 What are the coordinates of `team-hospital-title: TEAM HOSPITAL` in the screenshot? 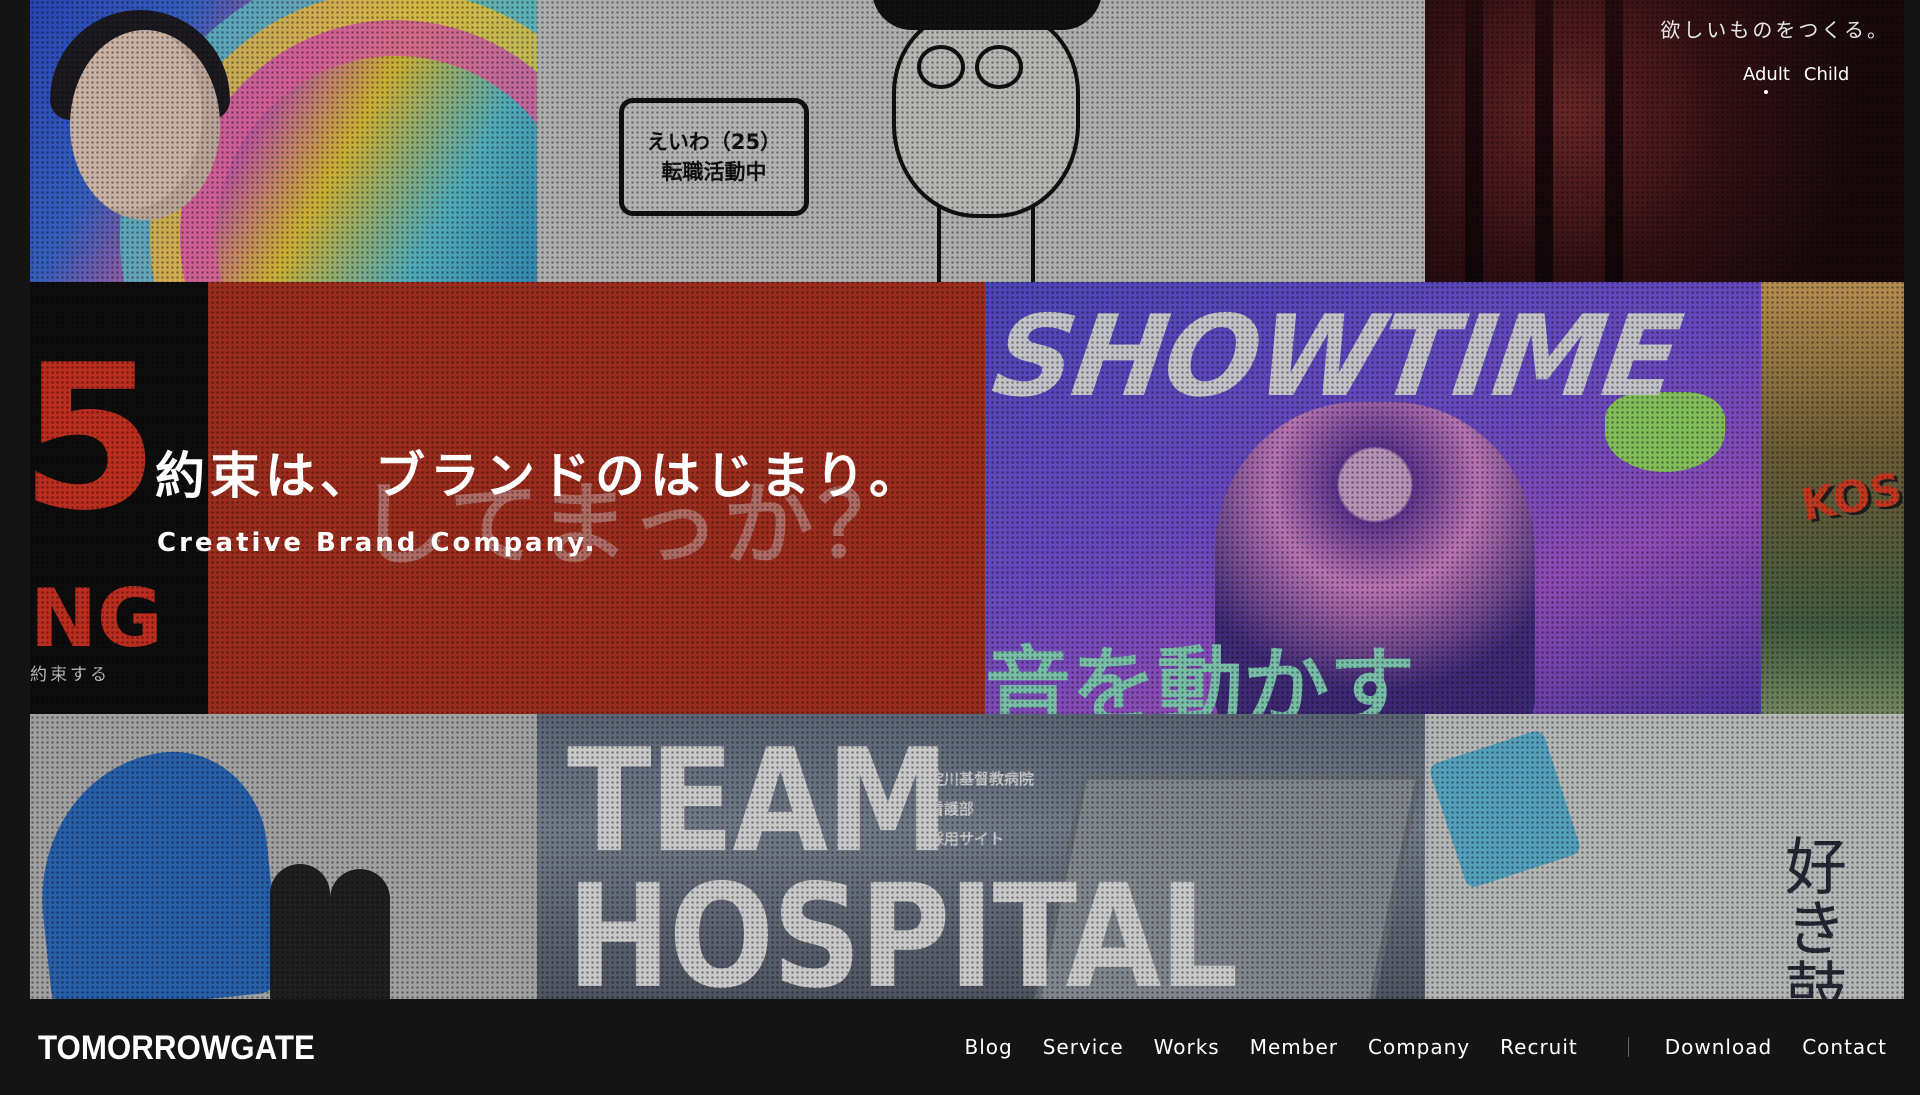 It's located at (902, 859).